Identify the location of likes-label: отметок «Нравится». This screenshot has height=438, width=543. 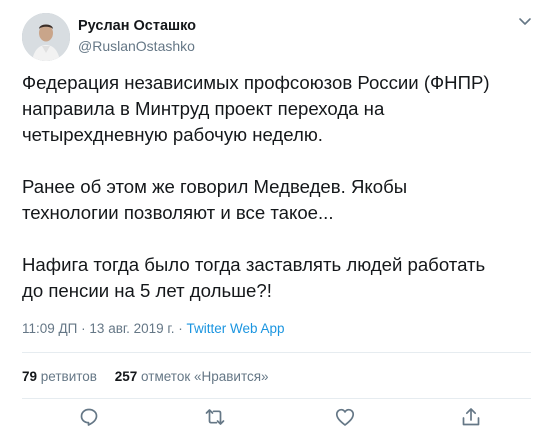
(205, 376).